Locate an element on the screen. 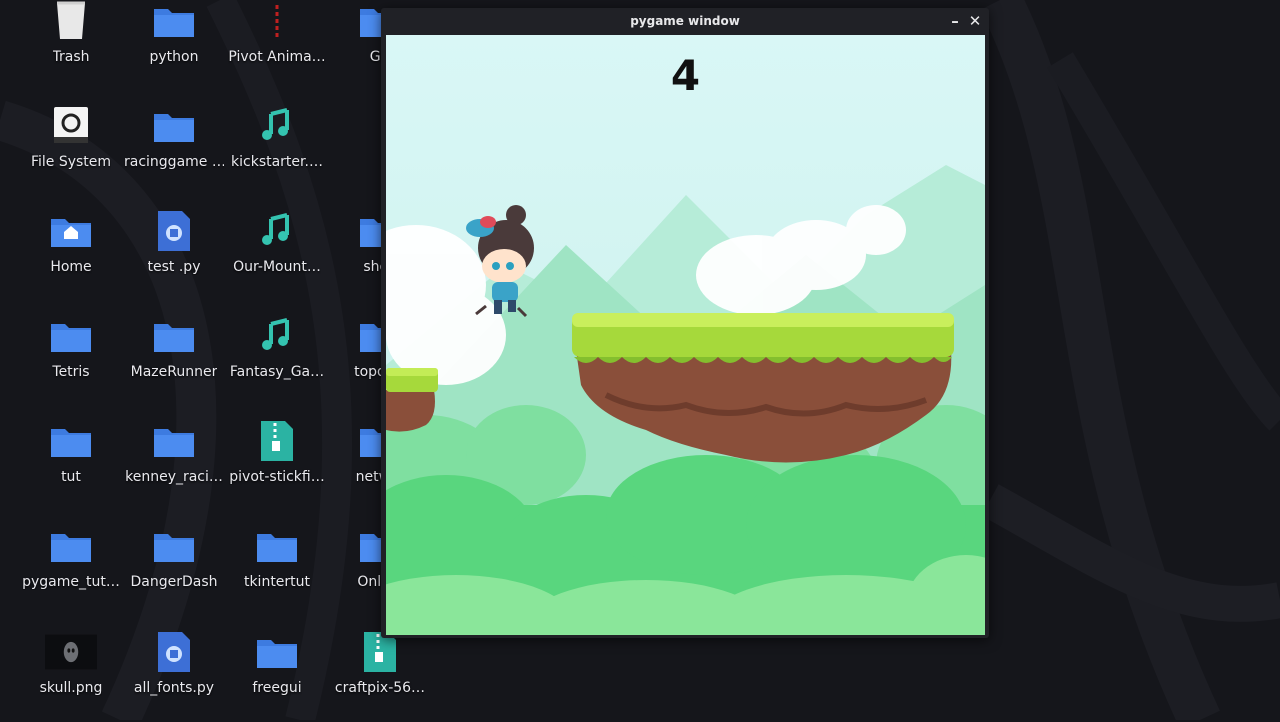 This screenshot has height=722, width=1280. desktop-icon: MazeRunner is located at coordinates (174, 358).